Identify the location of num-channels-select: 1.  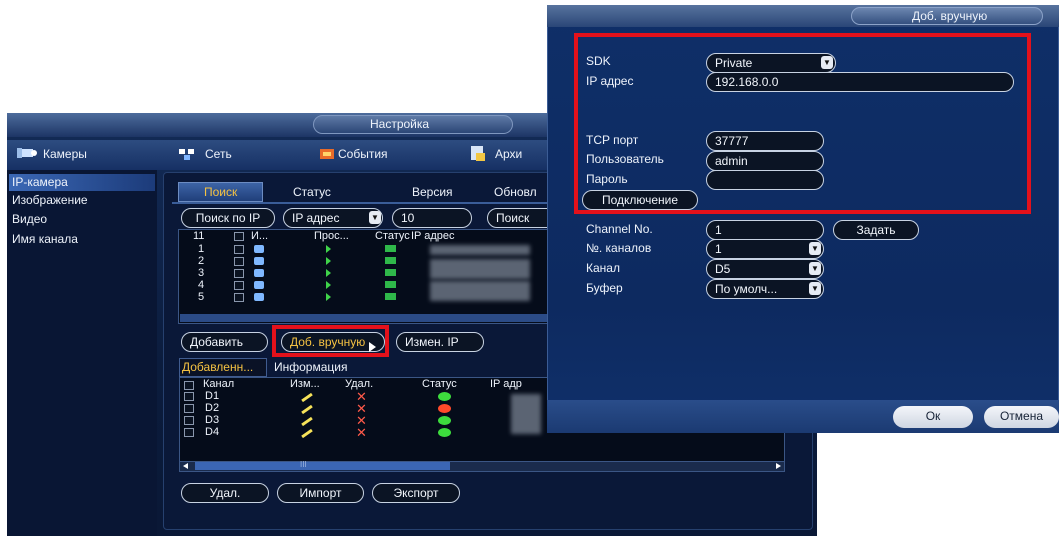
(765, 249).